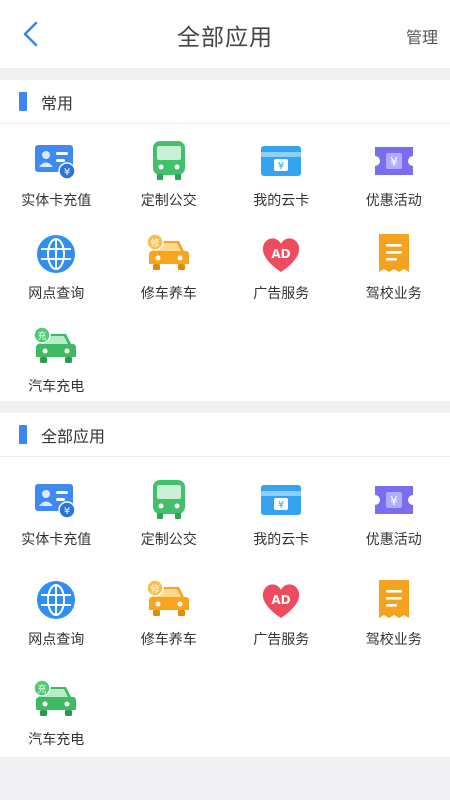  What do you see at coordinates (225, 778) in the screenshot?
I see `bottom-spacer` at bounding box center [225, 778].